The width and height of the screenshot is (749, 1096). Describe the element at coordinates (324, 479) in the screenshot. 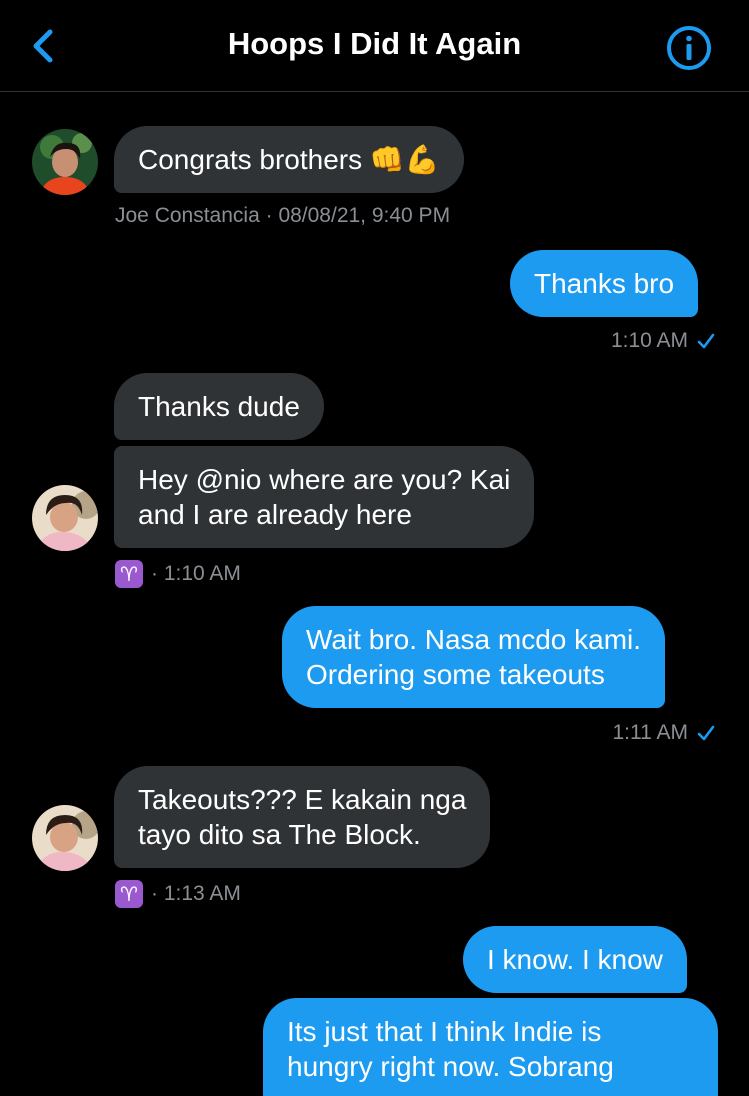

I see `message-text-line: Hey @nio where are you? Kai` at that location.